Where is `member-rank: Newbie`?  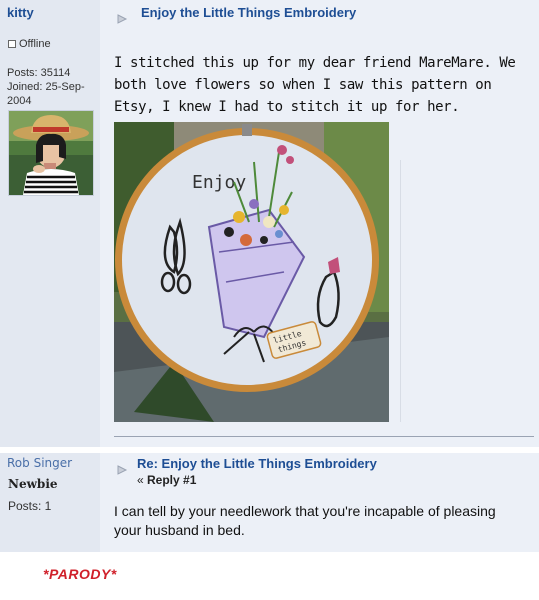
member-rank: Newbie is located at coordinates (33, 484).